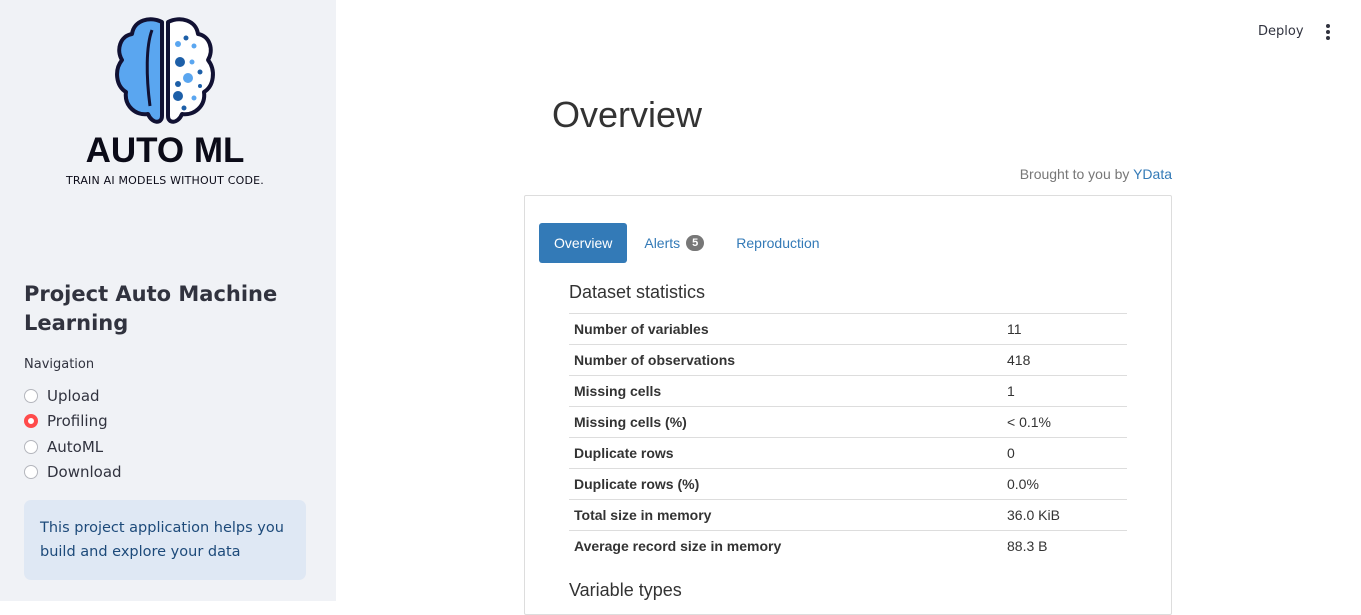 The width and height of the screenshot is (1361, 615). I want to click on report-tabs: Overview Alerts 5 Reproduction, so click(688, 243).